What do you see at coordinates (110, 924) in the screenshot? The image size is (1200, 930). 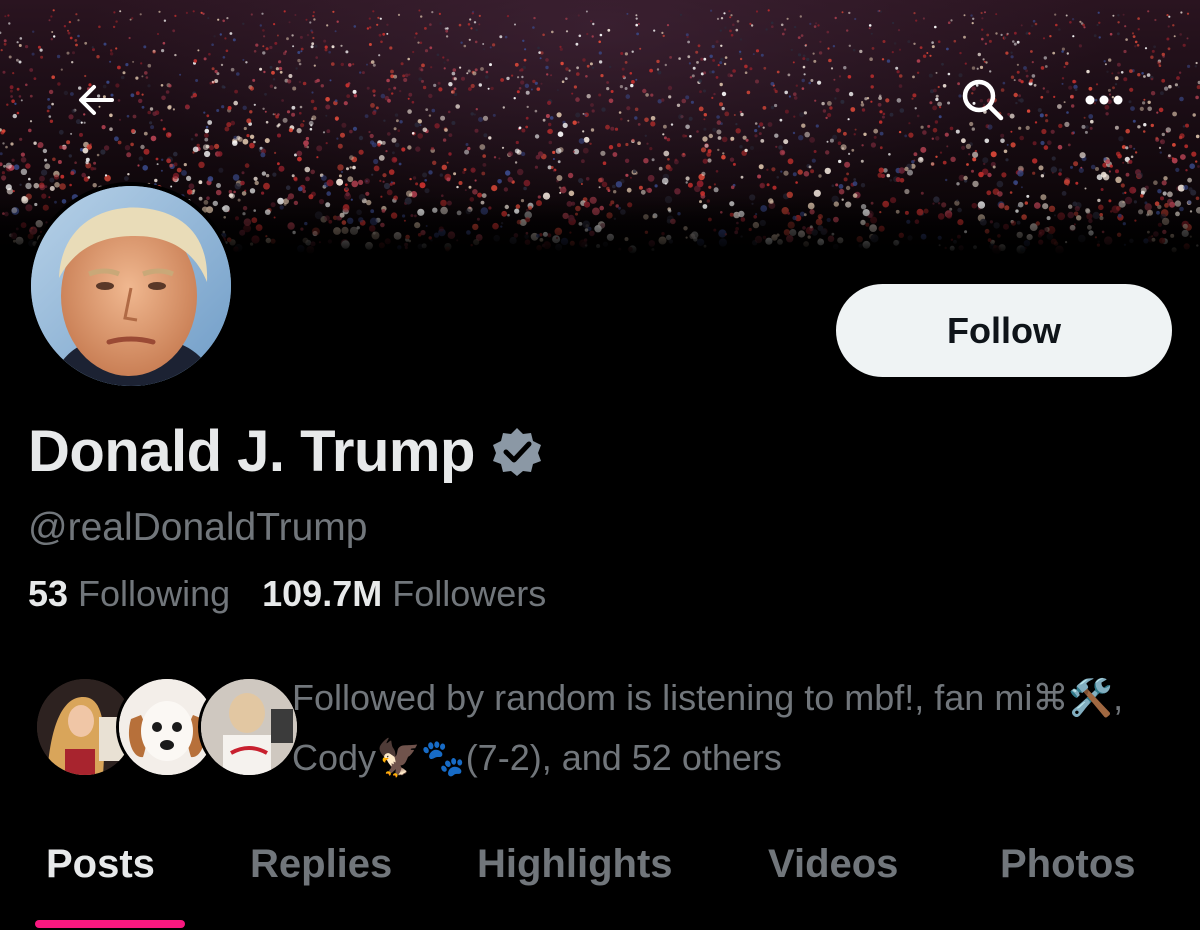 I see `active-tab-indicator` at bounding box center [110, 924].